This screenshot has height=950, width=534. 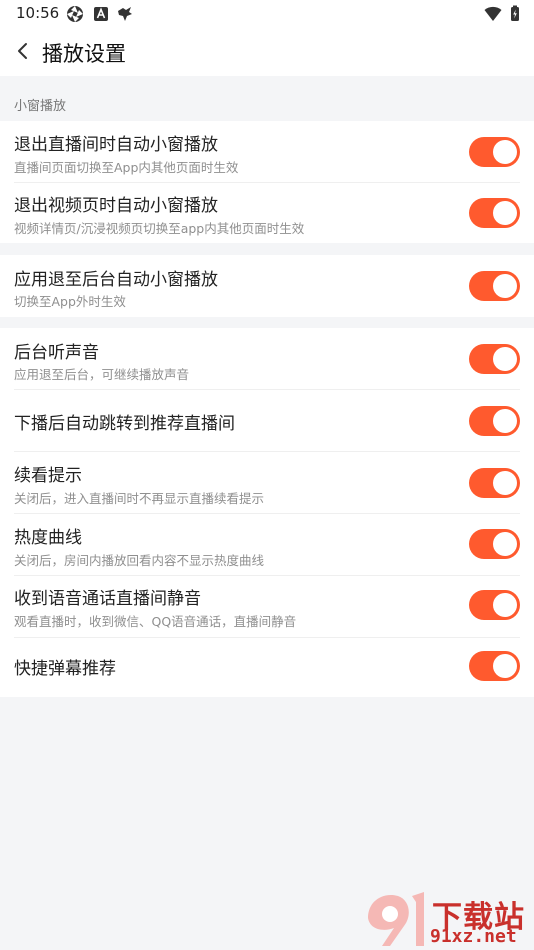 What do you see at coordinates (267, 667) in the screenshot?
I see `setting-row-quick-danmaku: 快捷弹幕推荐` at bounding box center [267, 667].